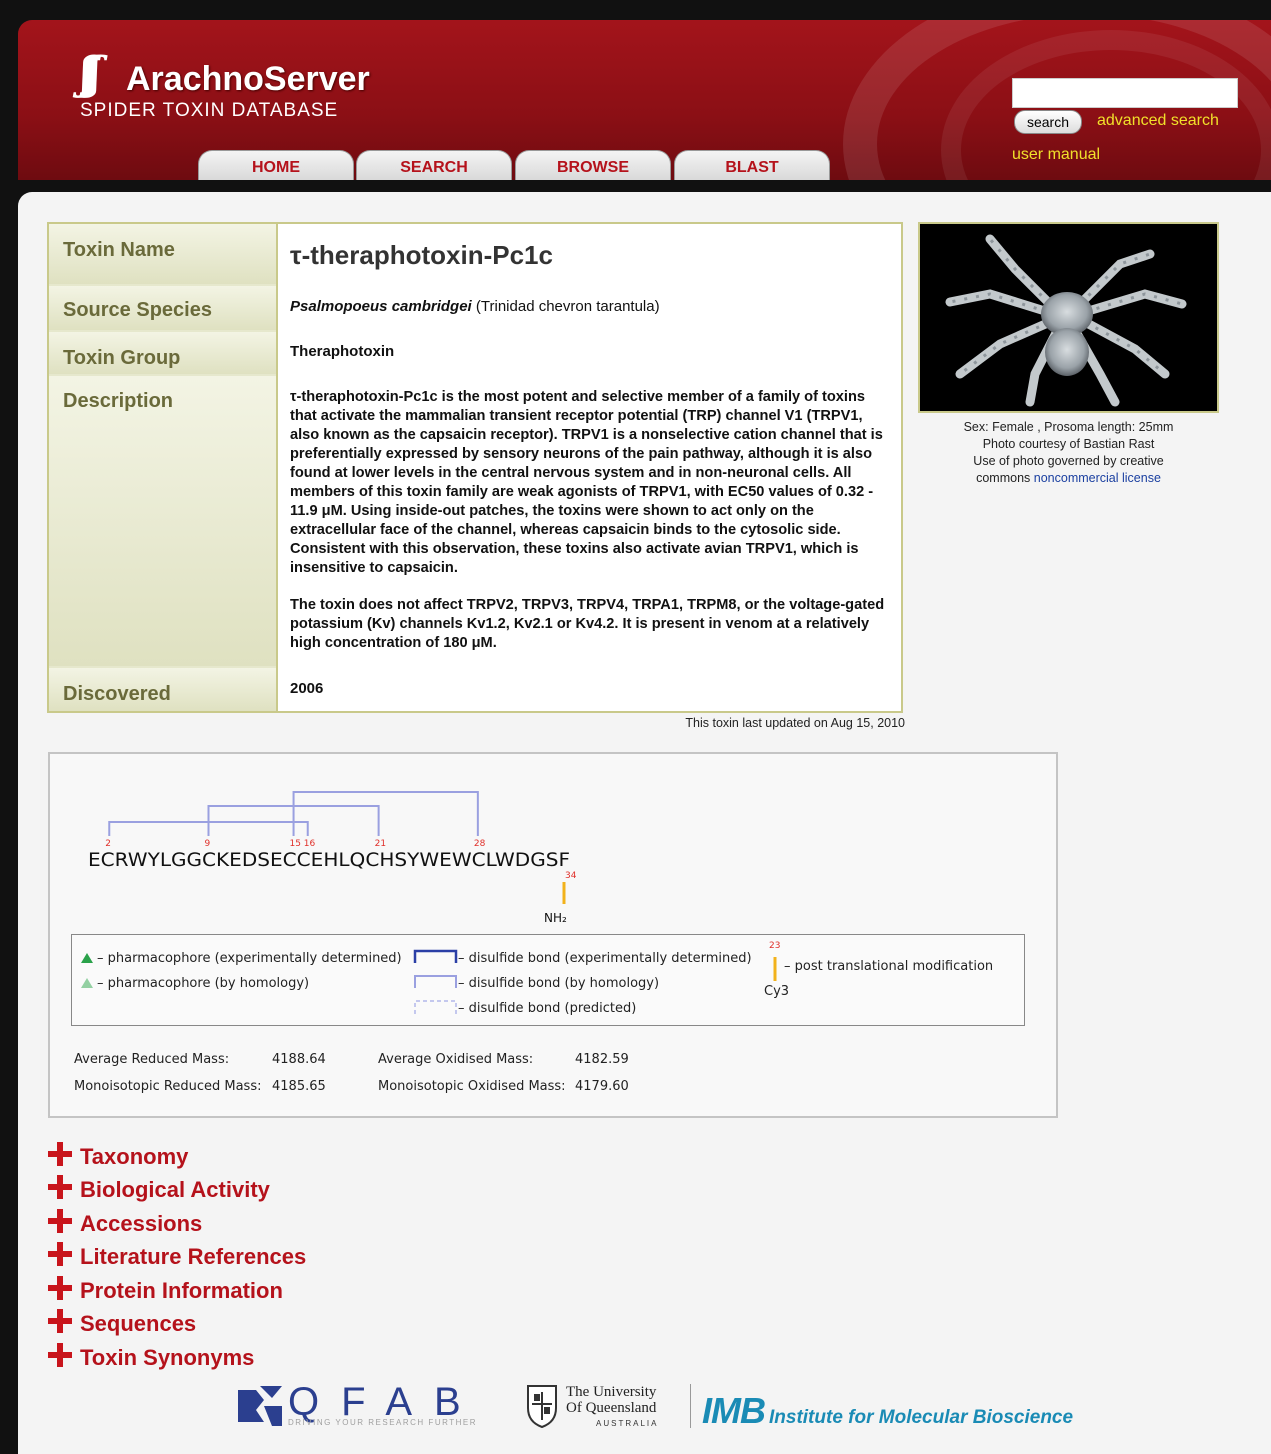 The width and height of the screenshot is (1271, 1454). What do you see at coordinates (421, 255) in the screenshot?
I see `toxin-name-value: τ-theraphotoxin-Pc1c` at bounding box center [421, 255].